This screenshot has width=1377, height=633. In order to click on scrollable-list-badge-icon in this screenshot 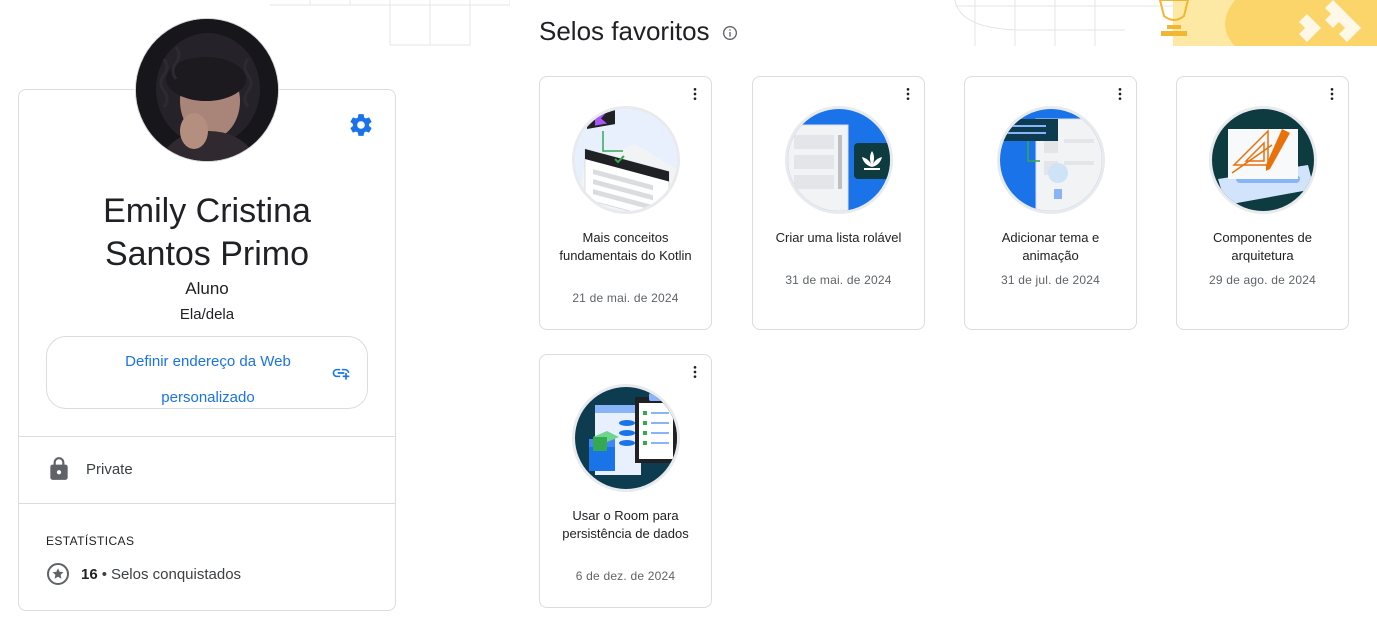, I will do `click(839, 160)`.